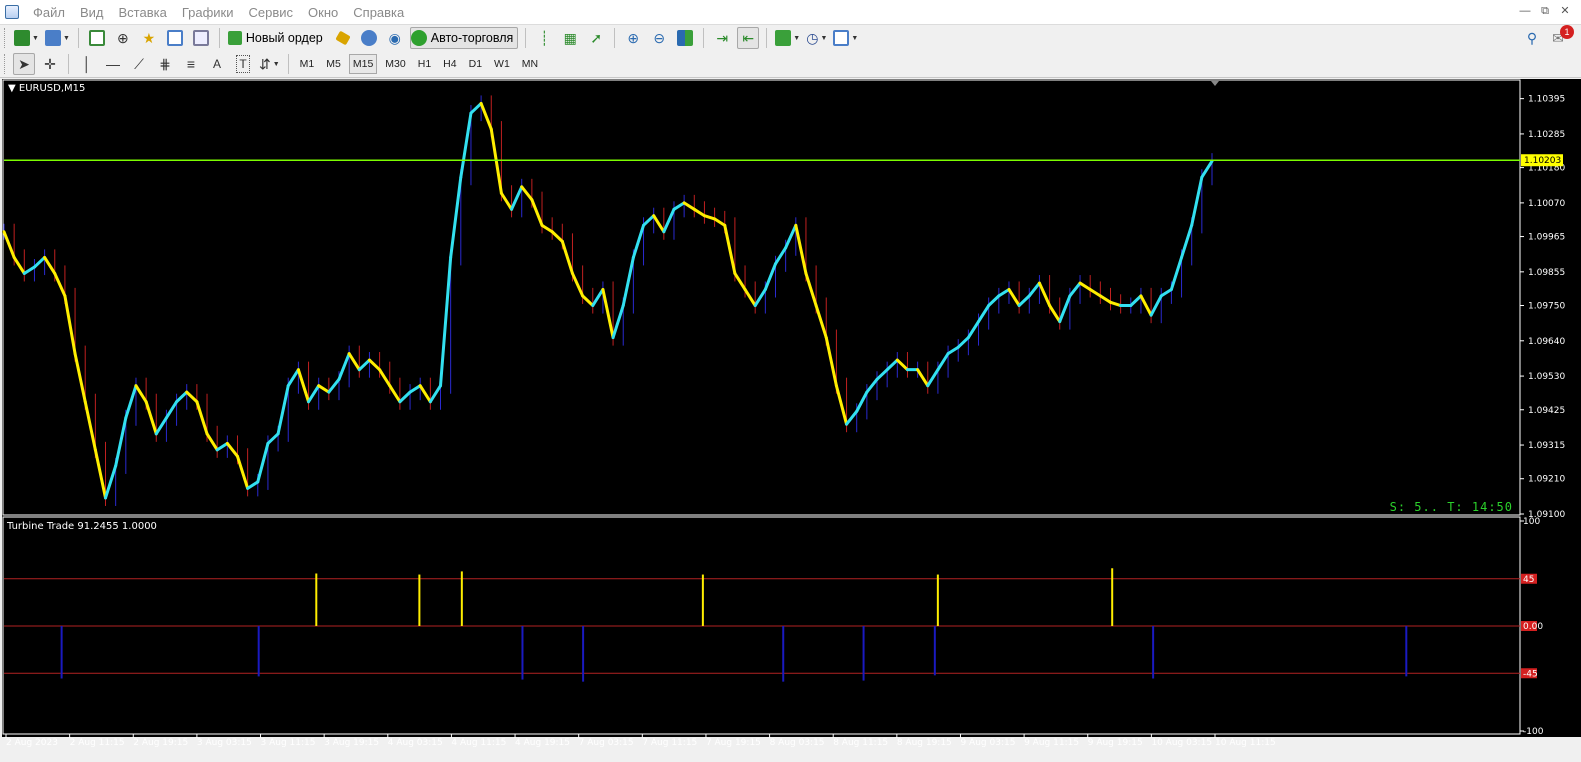  I want to click on indicators-button: ▼, so click(787, 38).